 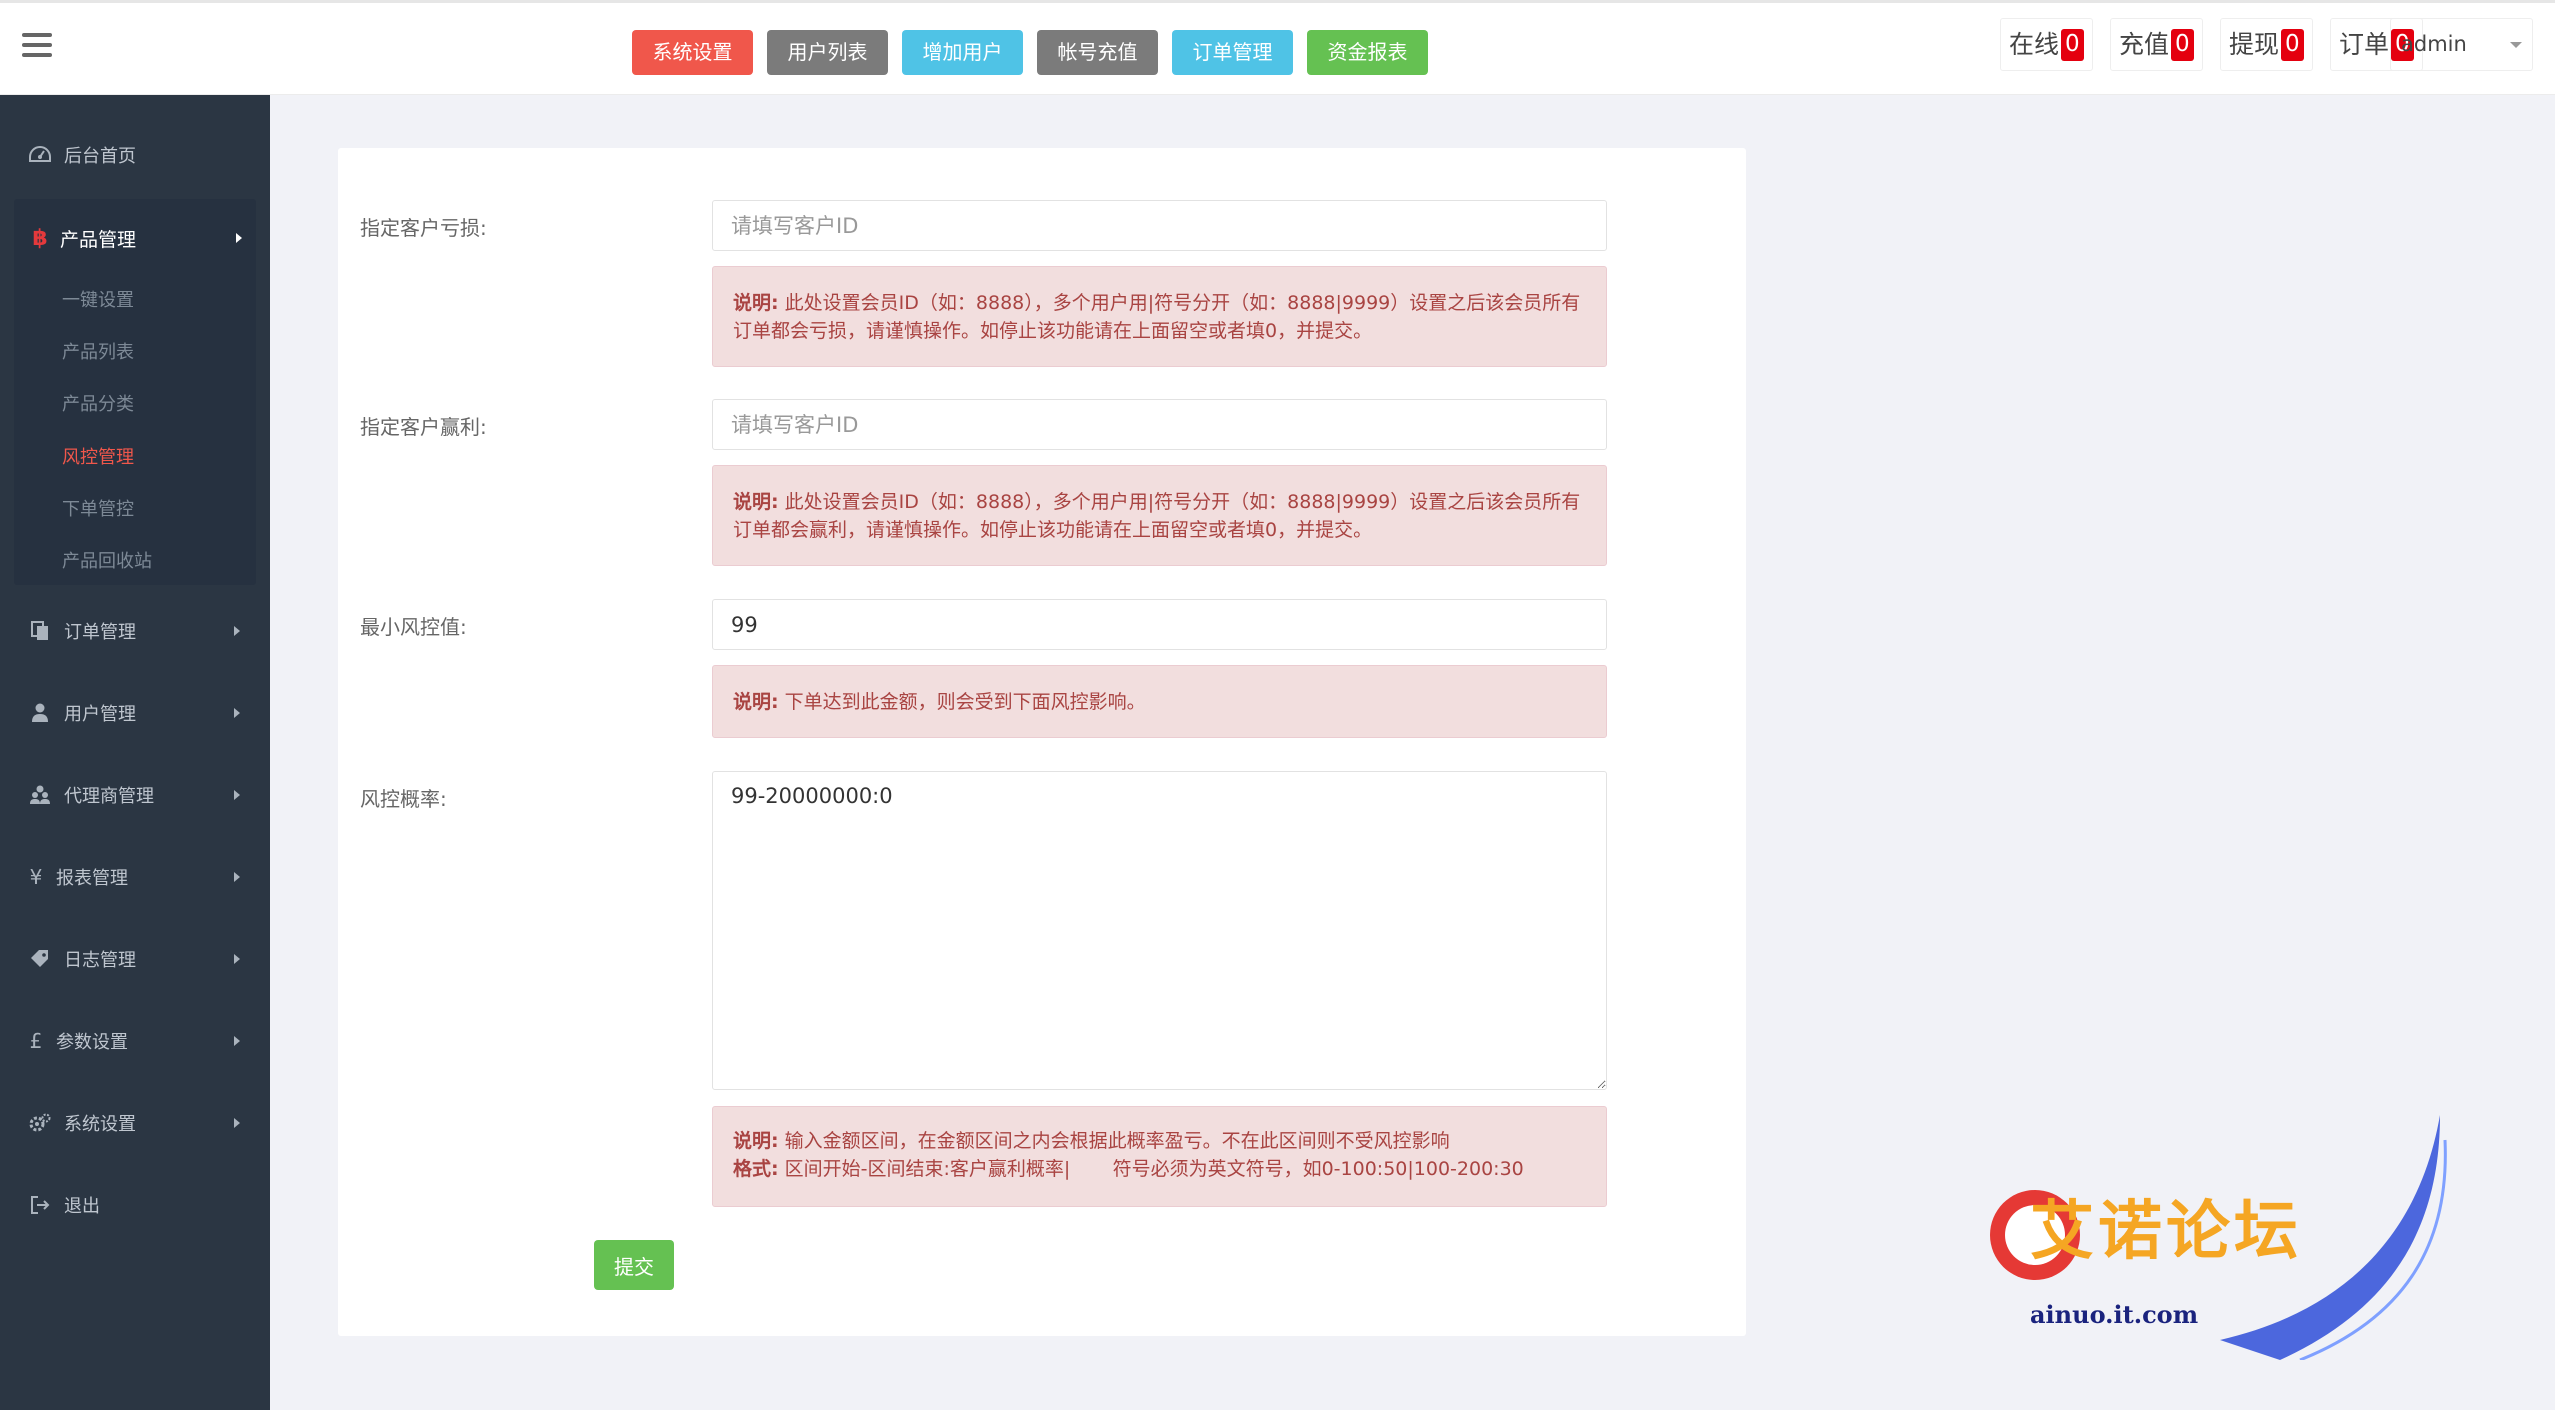 I want to click on logout-icon, so click(x=40, y=1205).